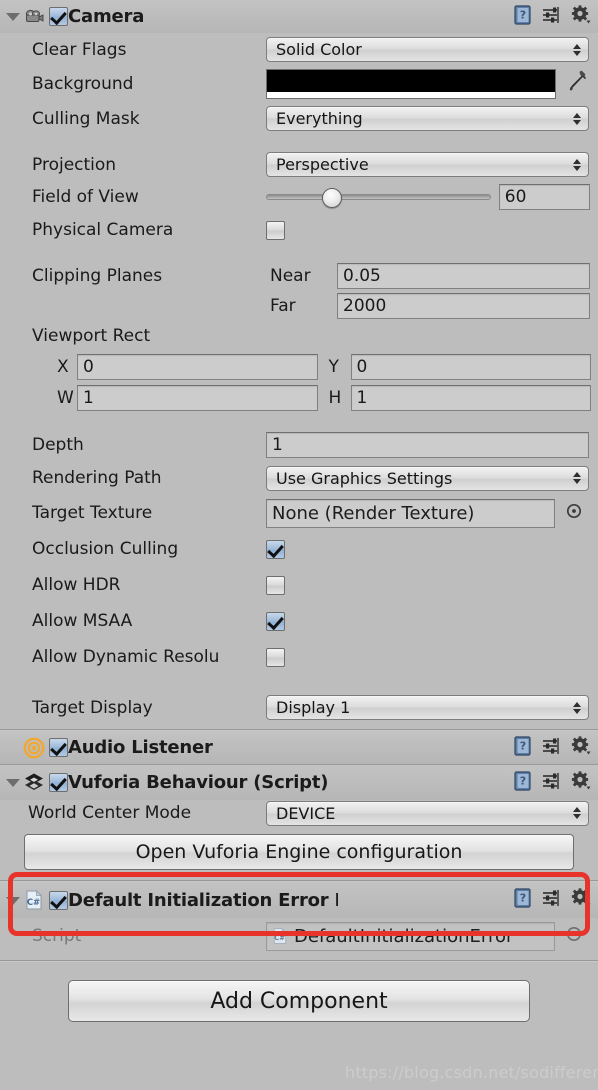 The height and width of the screenshot is (1090, 598). Describe the element at coordinates (471, 1072) in the screenshot. I see `watermark-text: https://blog.csdn.net/sodifferent` at that location.